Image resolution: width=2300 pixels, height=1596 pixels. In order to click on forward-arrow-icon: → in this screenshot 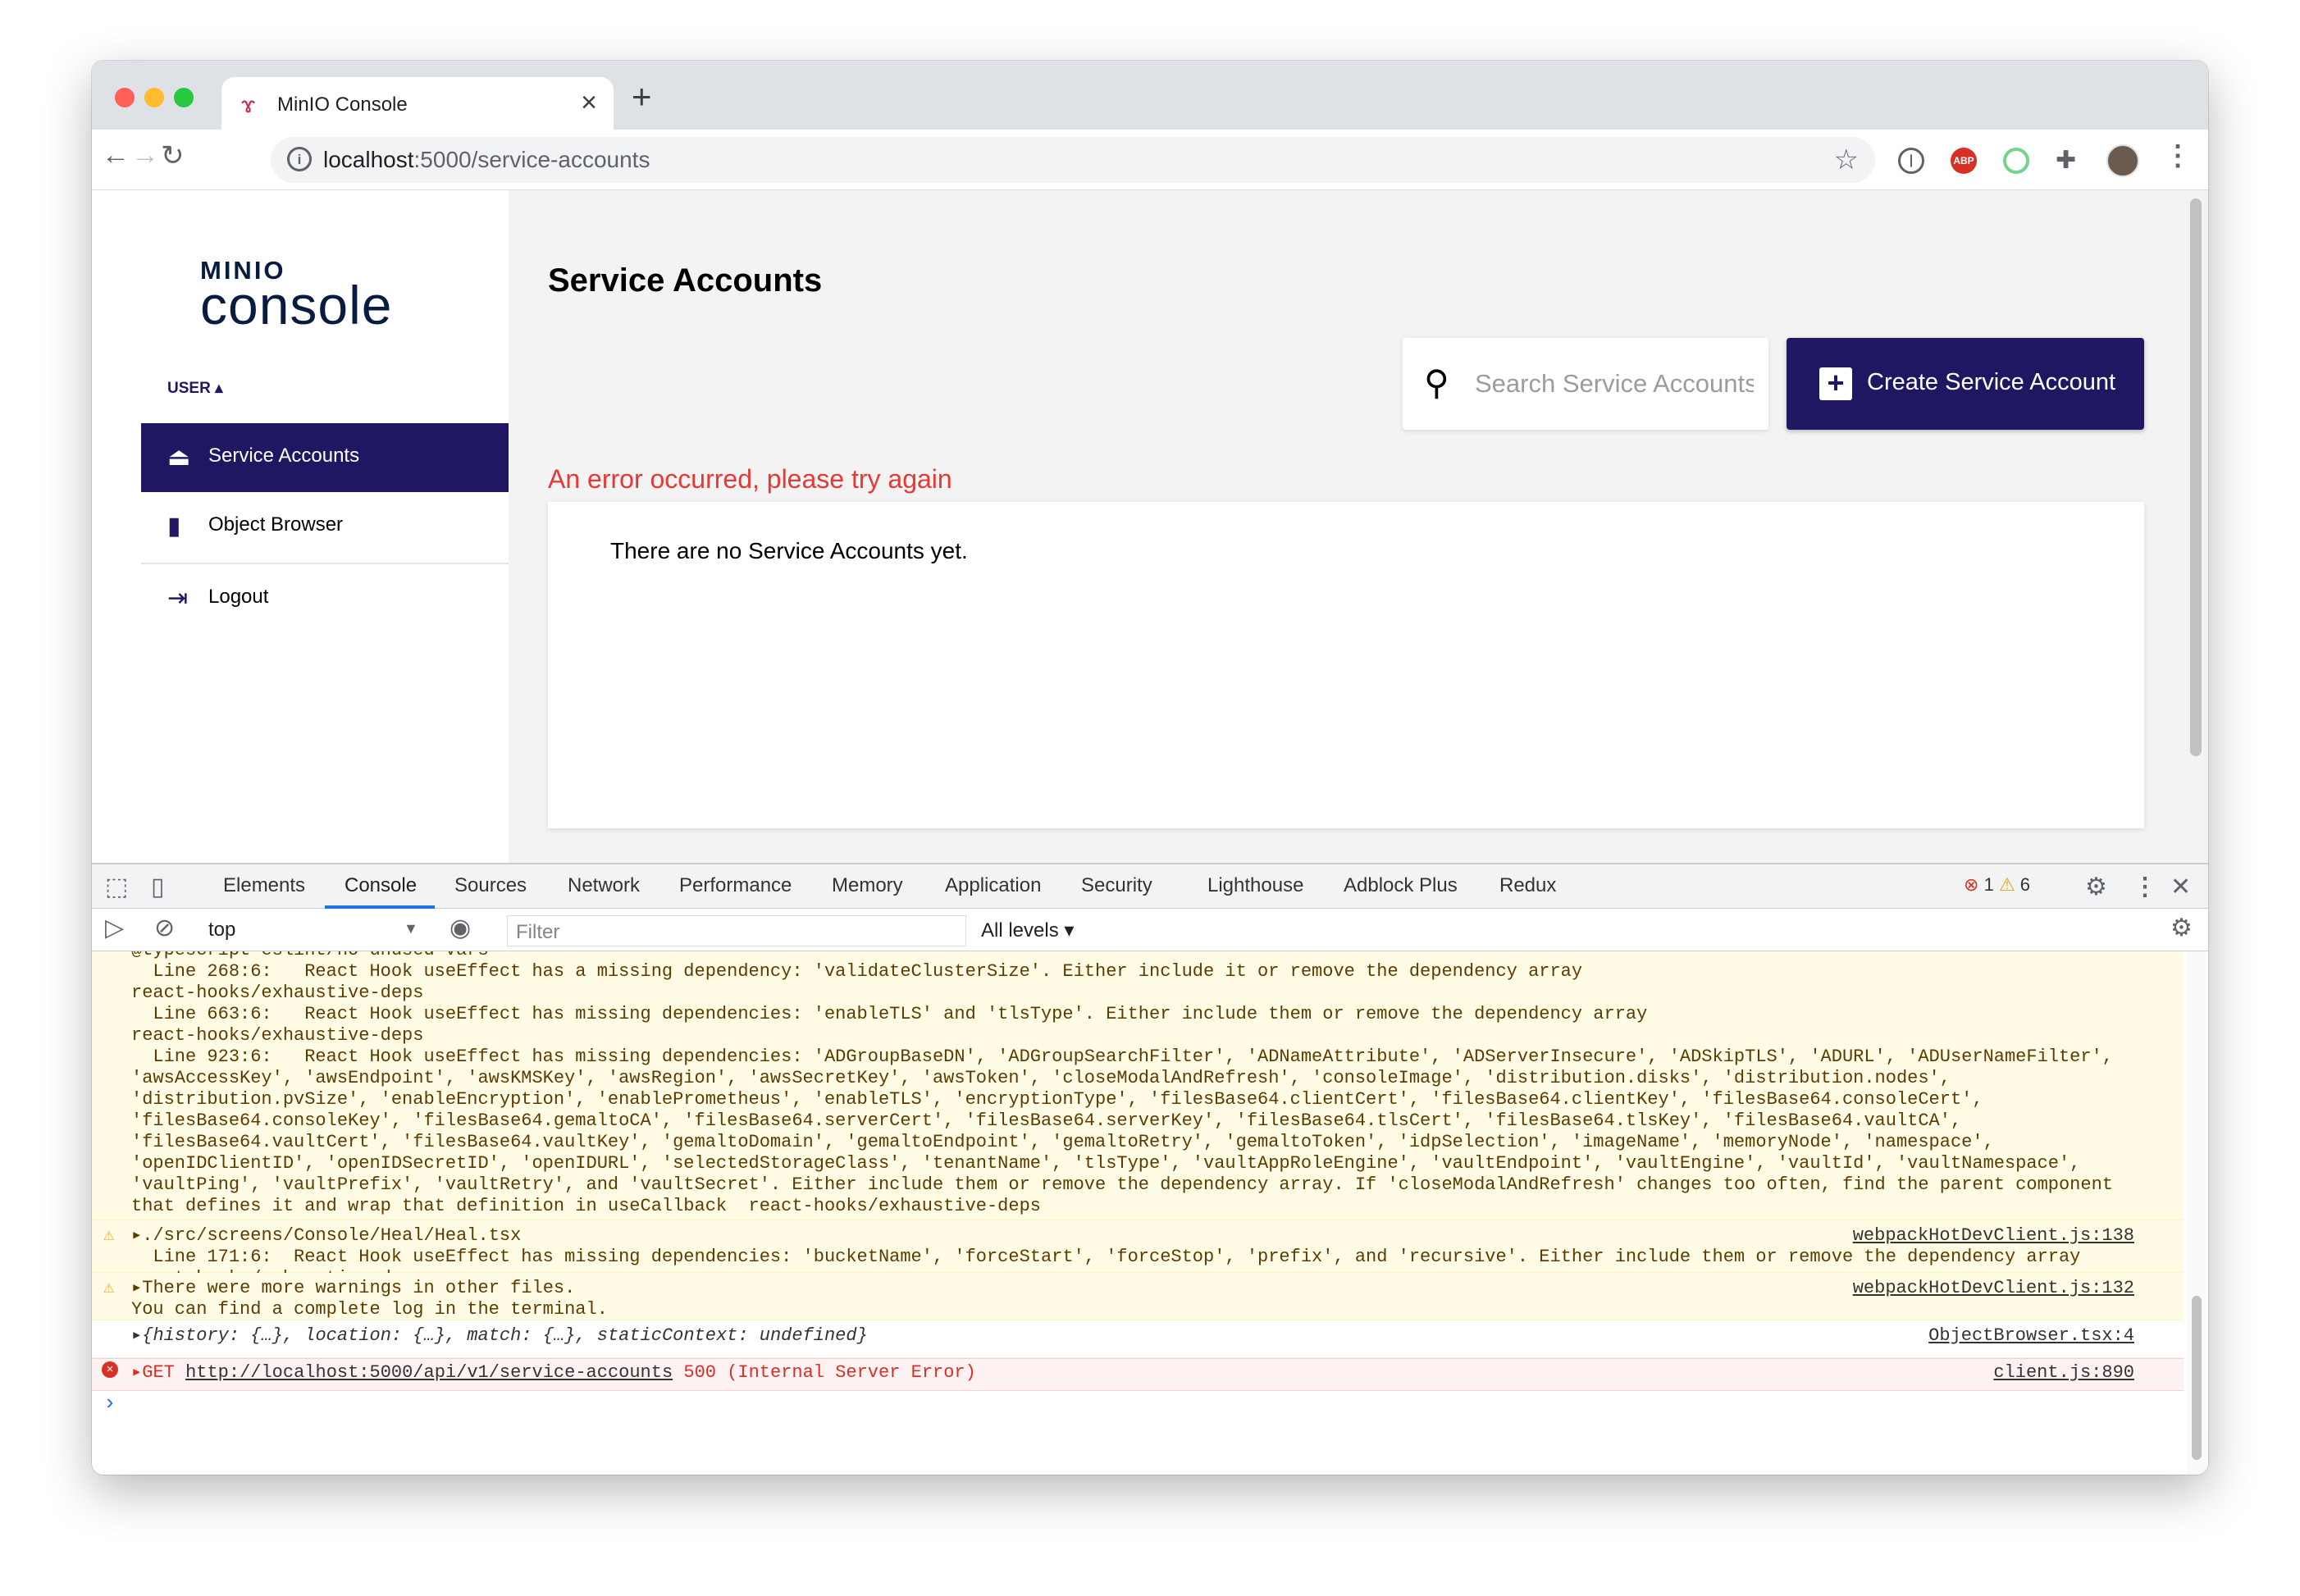, I will do `click(145, 155)`.